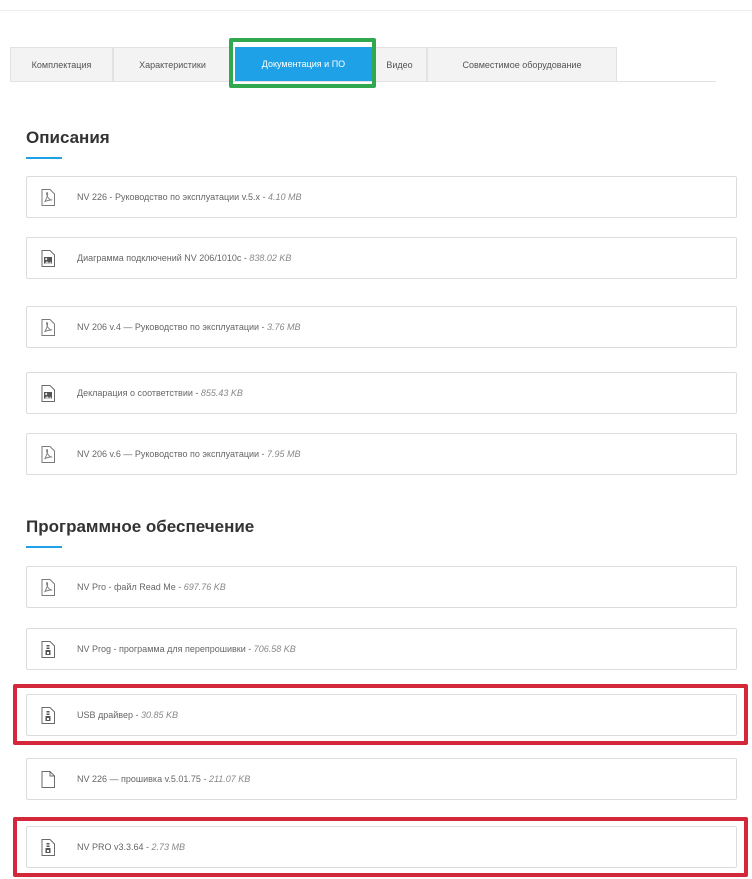 The width and height of the screenshot is (752, 879). I want to click on tab-video: Видео, so click(399, 64).